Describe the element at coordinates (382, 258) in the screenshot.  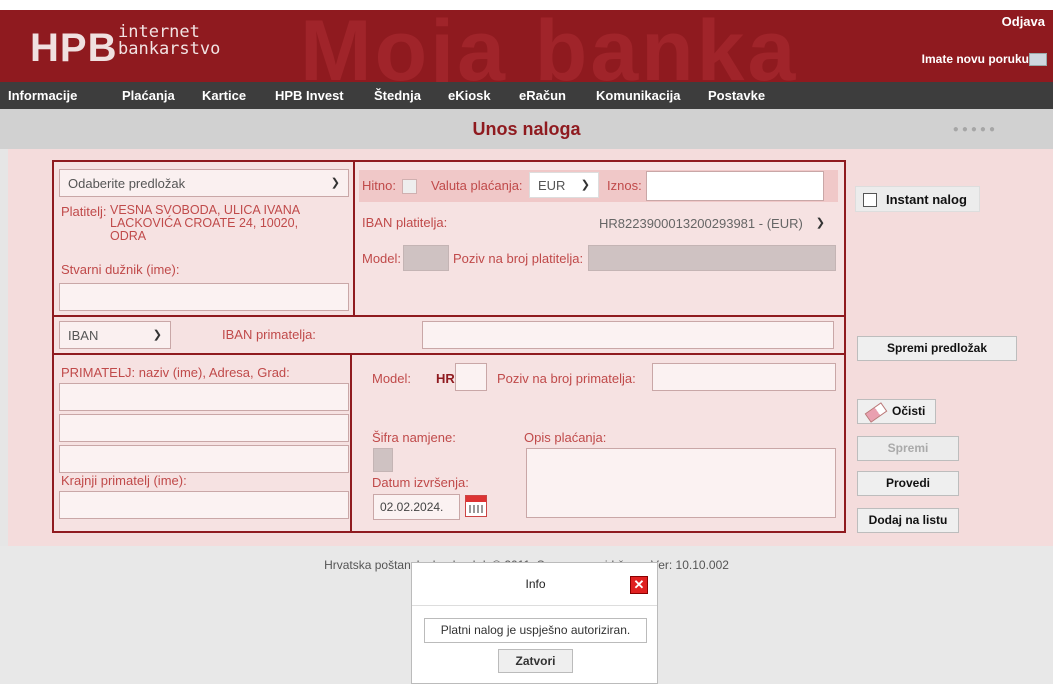
I see `model-label: Model:` at that location.